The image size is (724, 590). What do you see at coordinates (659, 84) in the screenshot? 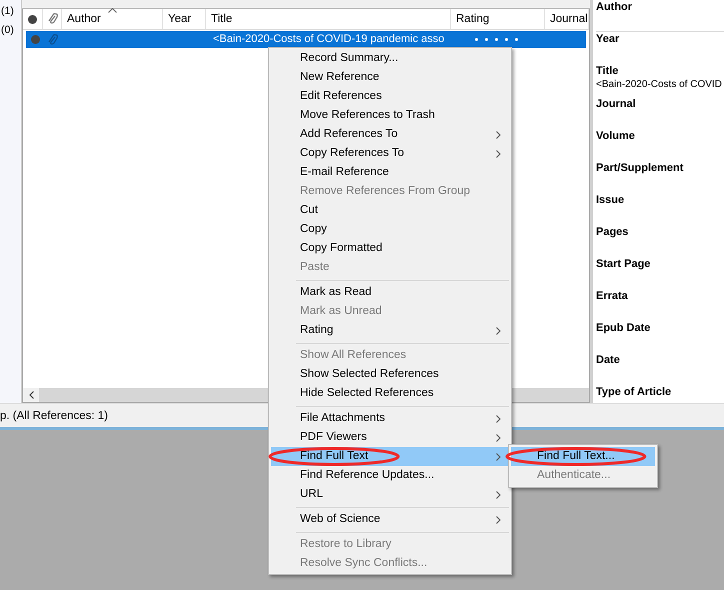
I see `field-value: <Bain-2020-Costs of COVID` at bounding box center [659, 84].